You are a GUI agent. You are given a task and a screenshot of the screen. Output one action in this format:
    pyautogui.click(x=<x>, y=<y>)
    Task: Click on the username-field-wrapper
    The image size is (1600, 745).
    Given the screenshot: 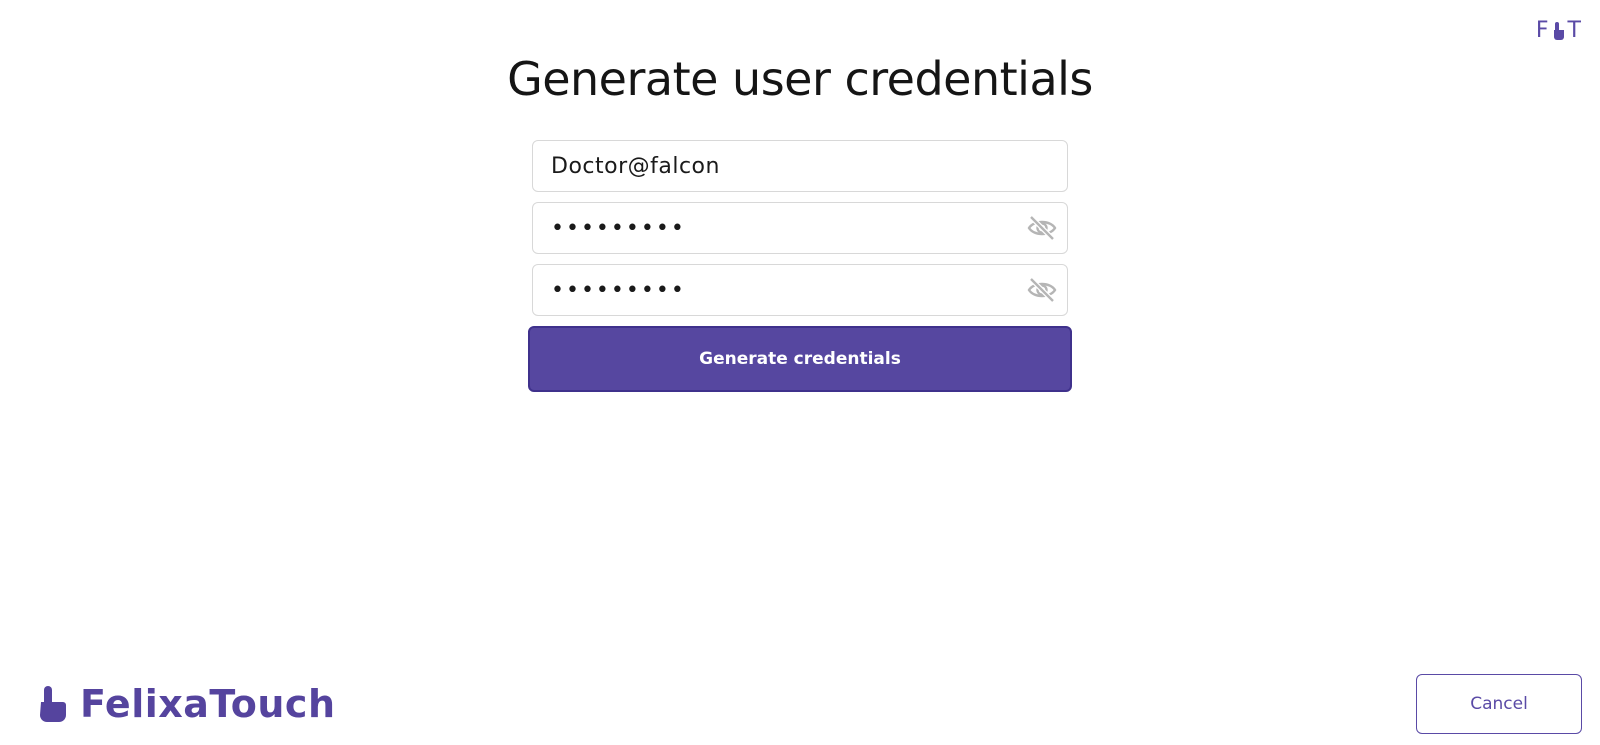 What is the action you would take?
    pyautogui.click(x=800, y=166)
    